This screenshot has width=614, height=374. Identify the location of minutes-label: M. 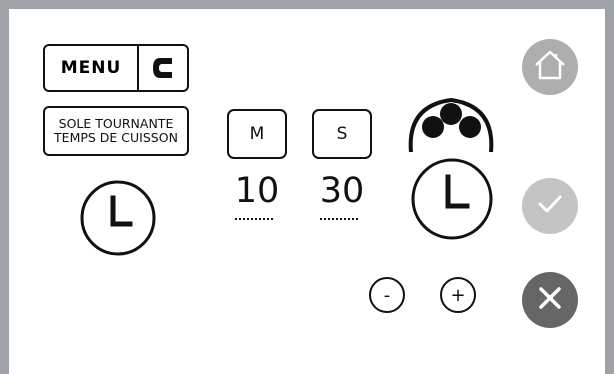
(257, 134).